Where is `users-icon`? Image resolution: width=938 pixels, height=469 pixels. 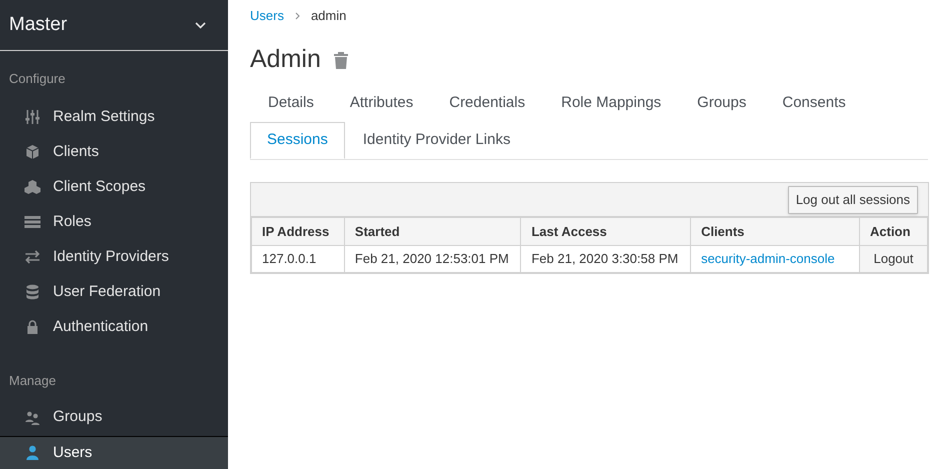 users-icon is located at coordinates (32, 418).